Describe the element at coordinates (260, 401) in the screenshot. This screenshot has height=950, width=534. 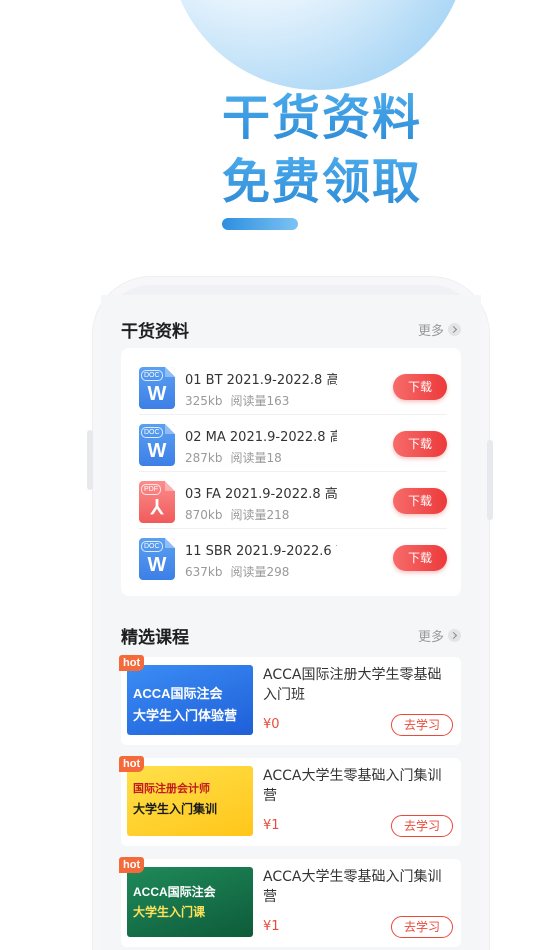
I see `material-reads: 阅读量163` at that location.